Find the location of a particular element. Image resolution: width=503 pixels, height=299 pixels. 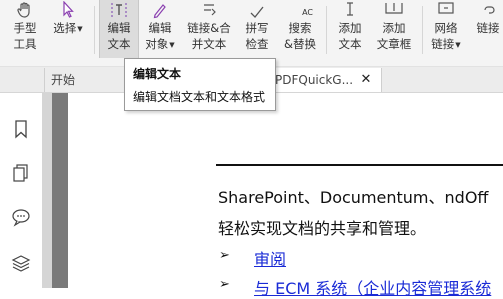

spell-check-label-2: 检查 is located at coordinates (257, 44).